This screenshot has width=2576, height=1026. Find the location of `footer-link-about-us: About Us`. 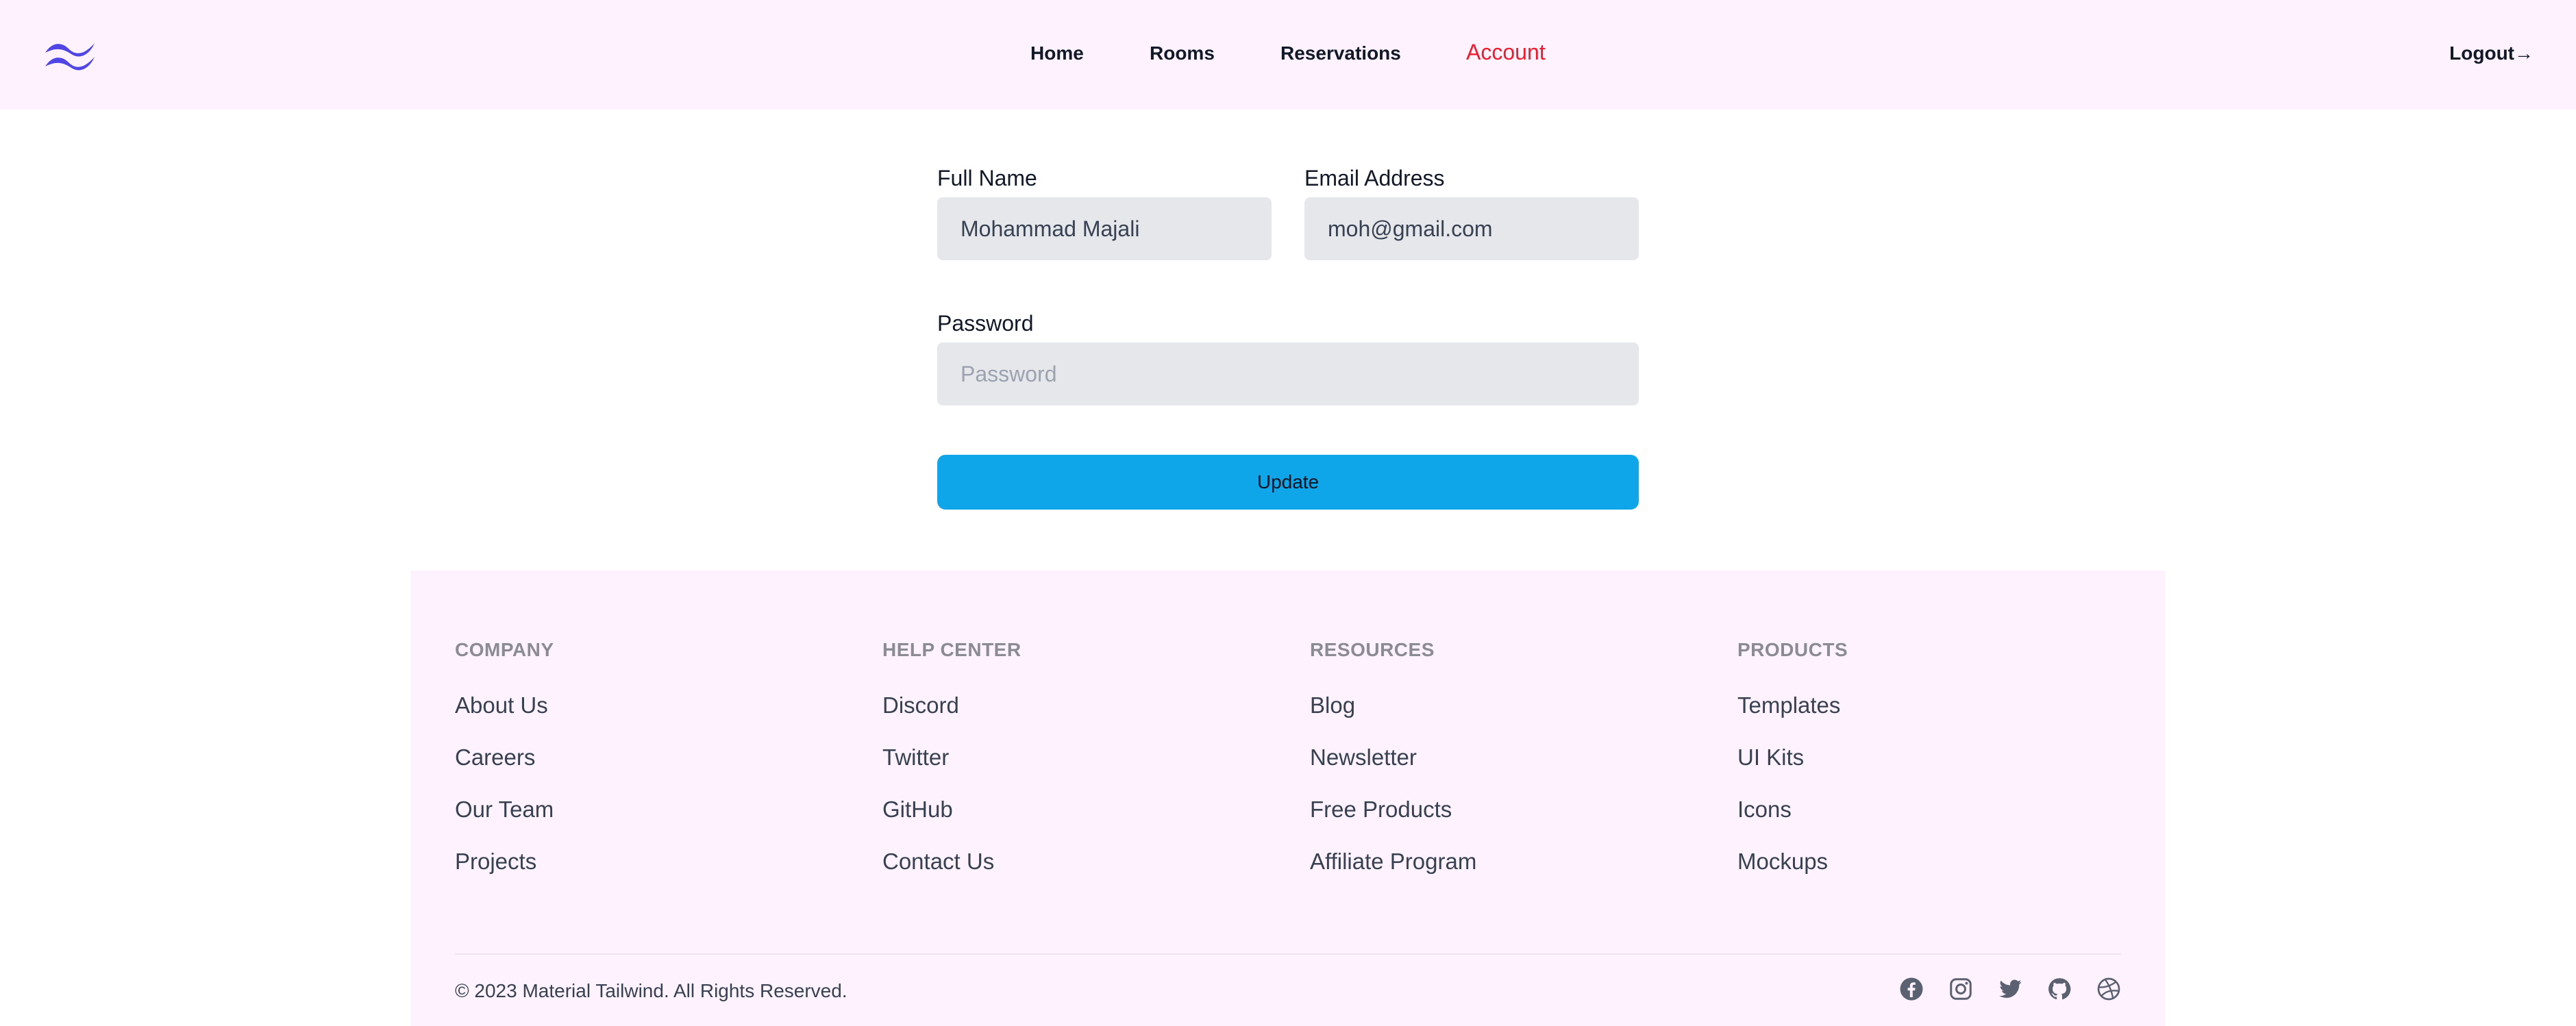

footer-link-about-us: About Us is located at coordinates (504, 718).